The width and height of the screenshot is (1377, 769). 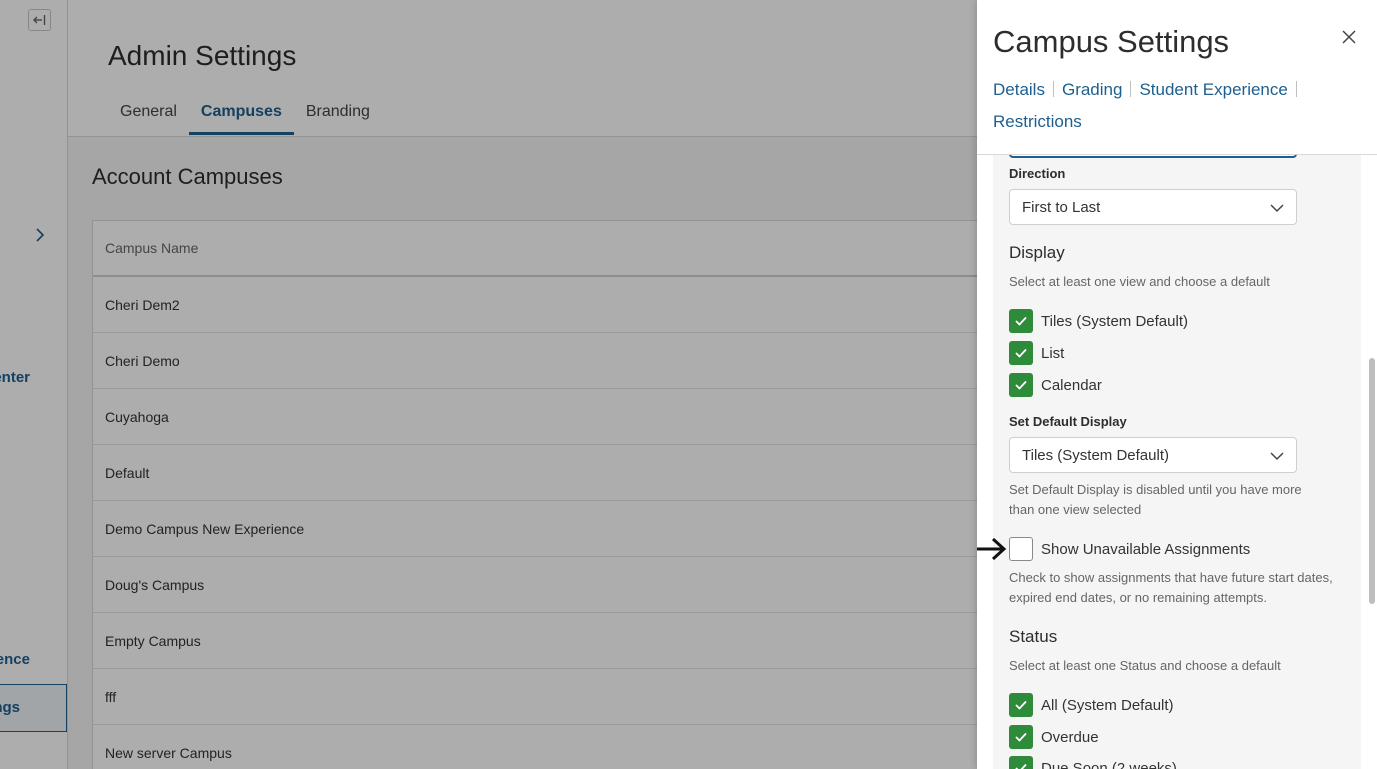 What do you see at coordinates (1037, 252) in the screenshot?
I see `display-heading: Display` at bounding box center [1037, 252].